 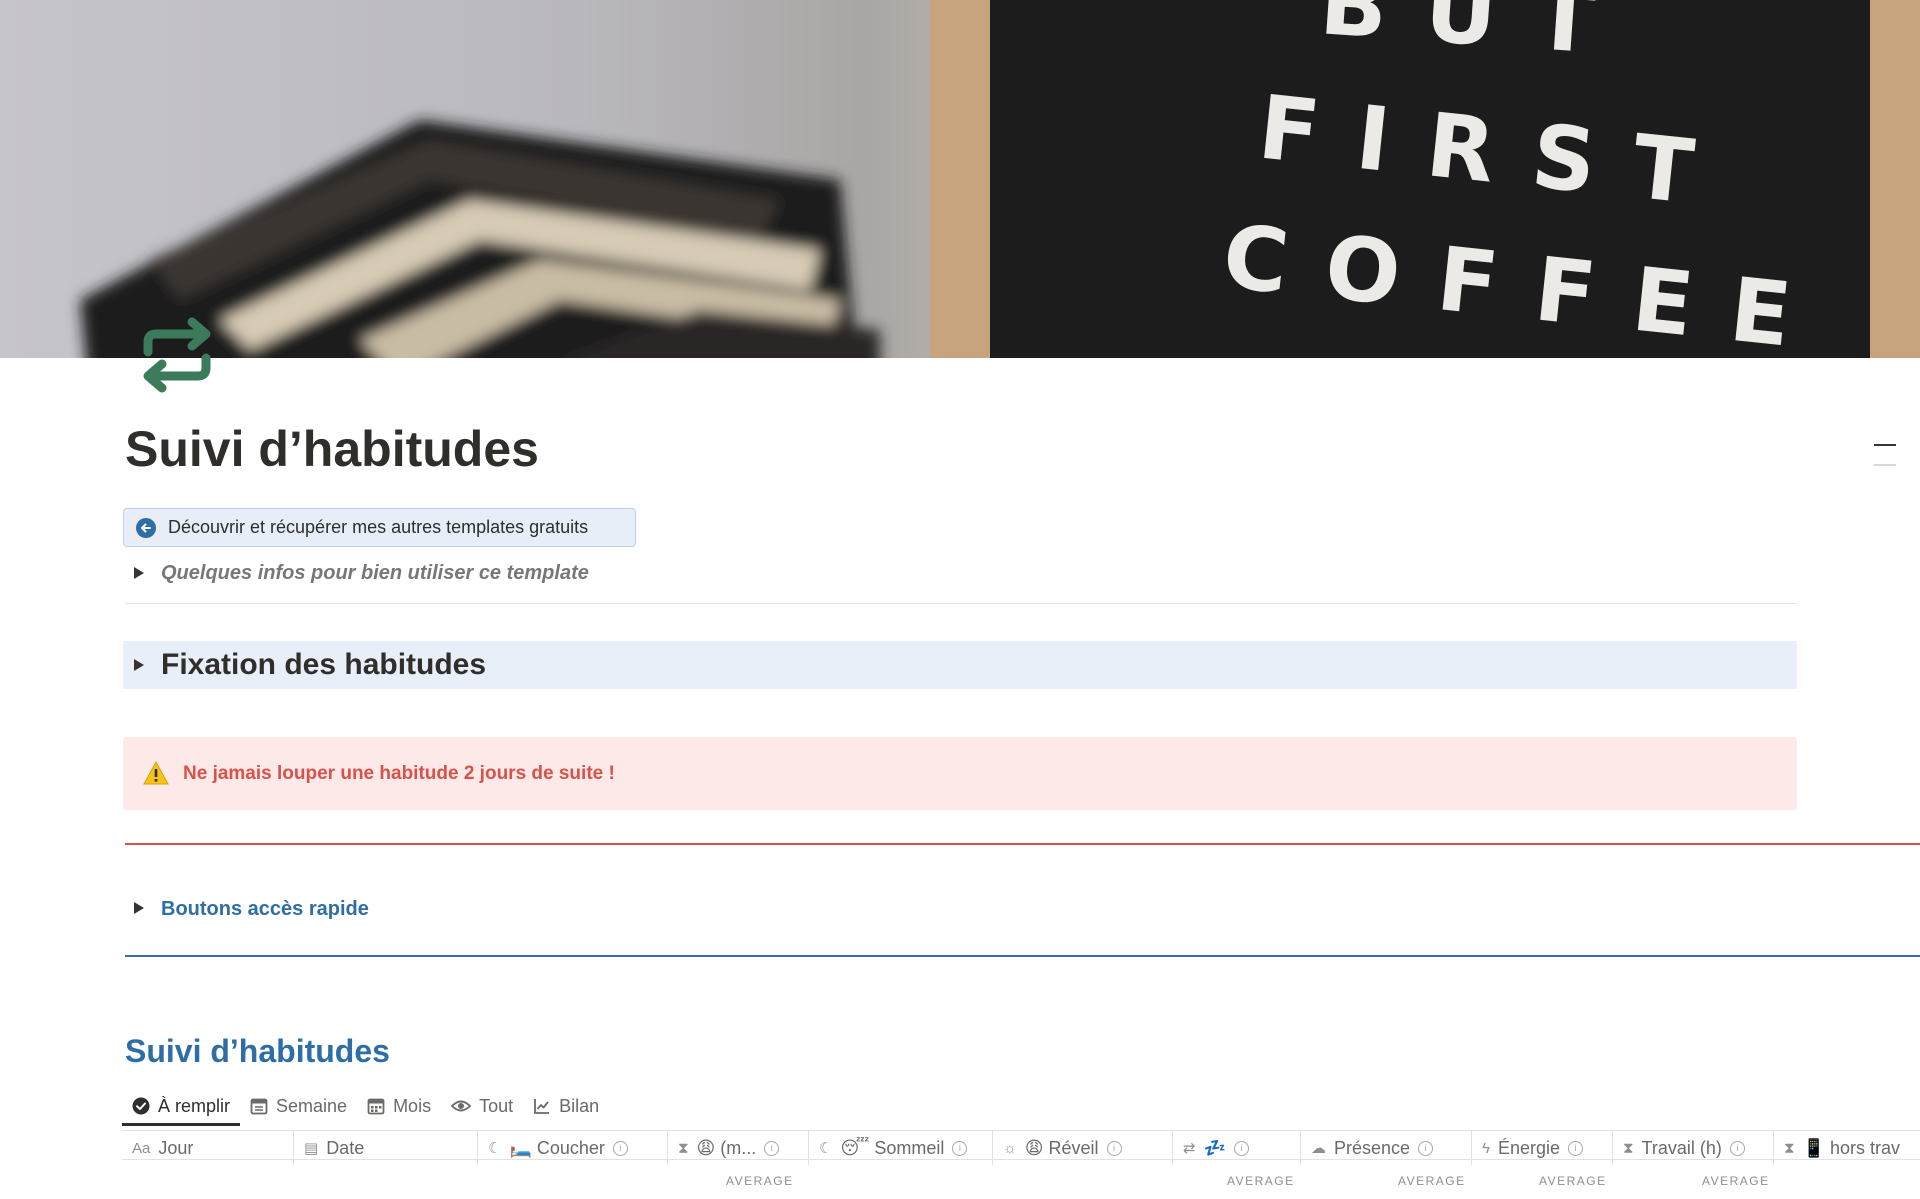 What do you see at coordinates (480, 239) in the screenshot?
I see `books-illustration` at bounding box center [480, 239].